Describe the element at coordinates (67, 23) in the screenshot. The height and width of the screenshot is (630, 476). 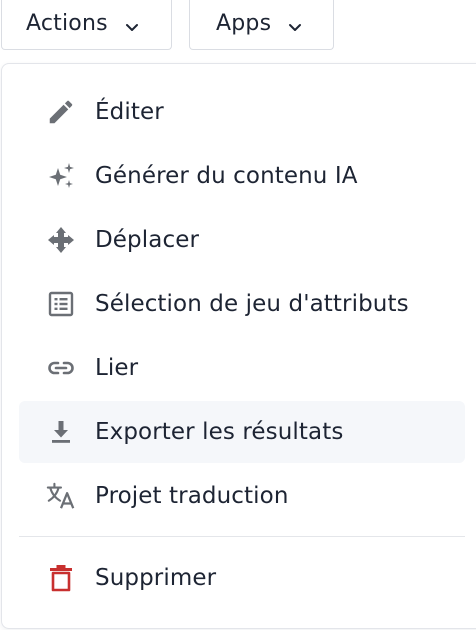
I see `actions-button-label: Actions` at that location.